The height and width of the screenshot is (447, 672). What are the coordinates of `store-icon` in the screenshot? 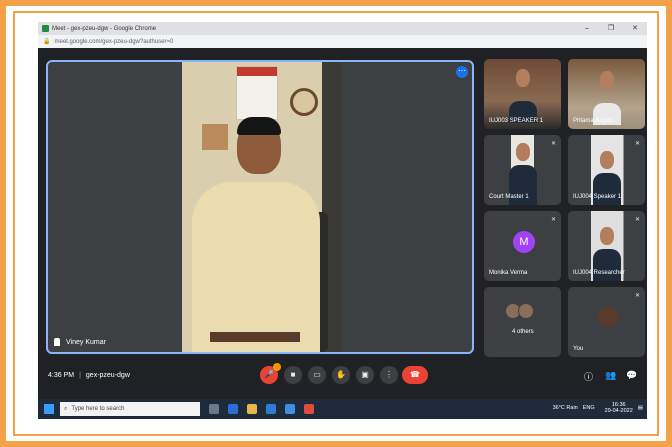 It's located at (271, 409).